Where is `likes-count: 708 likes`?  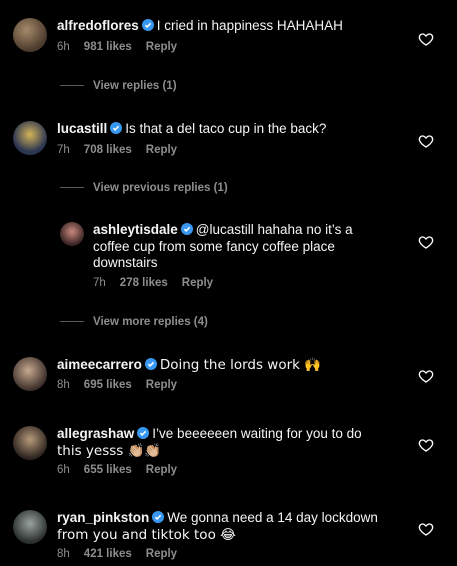 likes-count: 708 likes is located at coordinates (108, 150).